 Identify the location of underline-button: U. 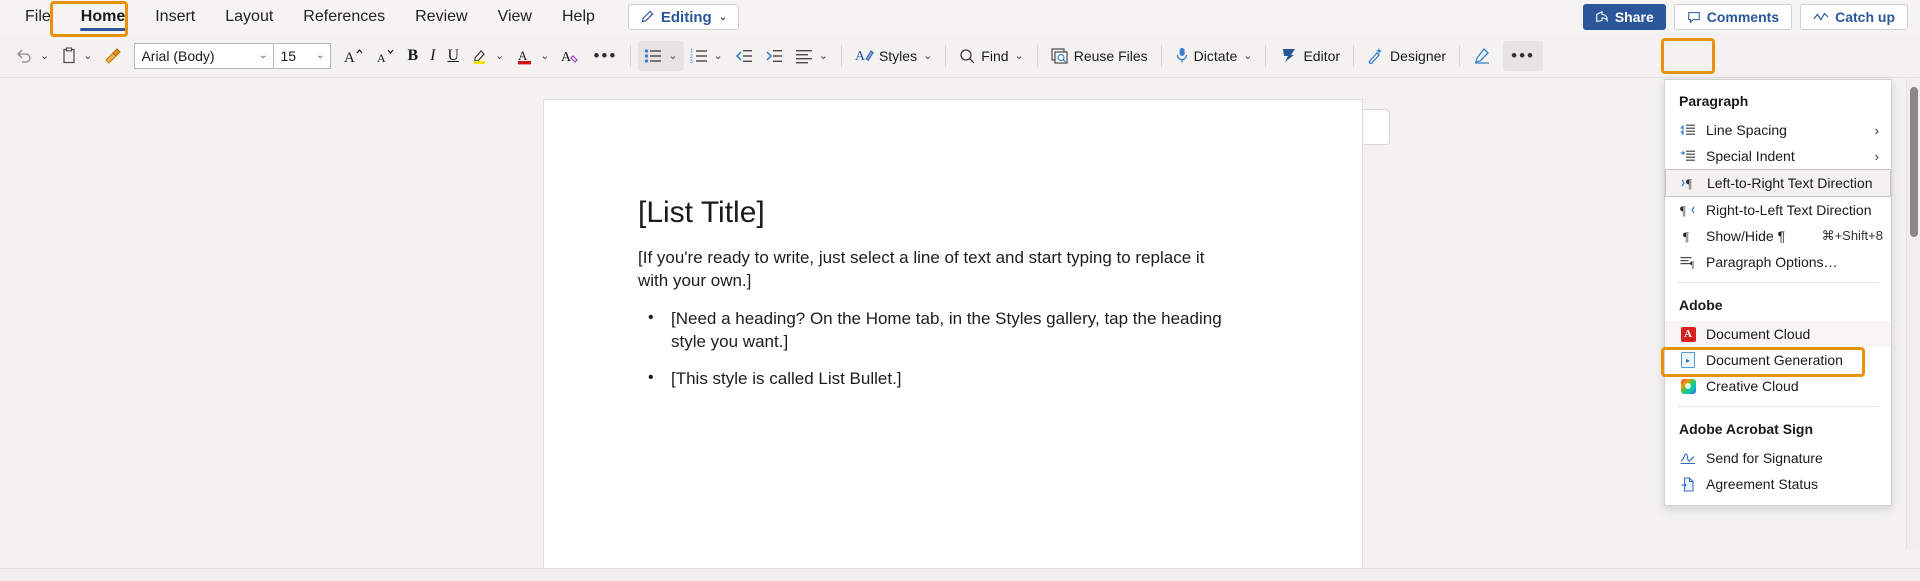
(453, 56).